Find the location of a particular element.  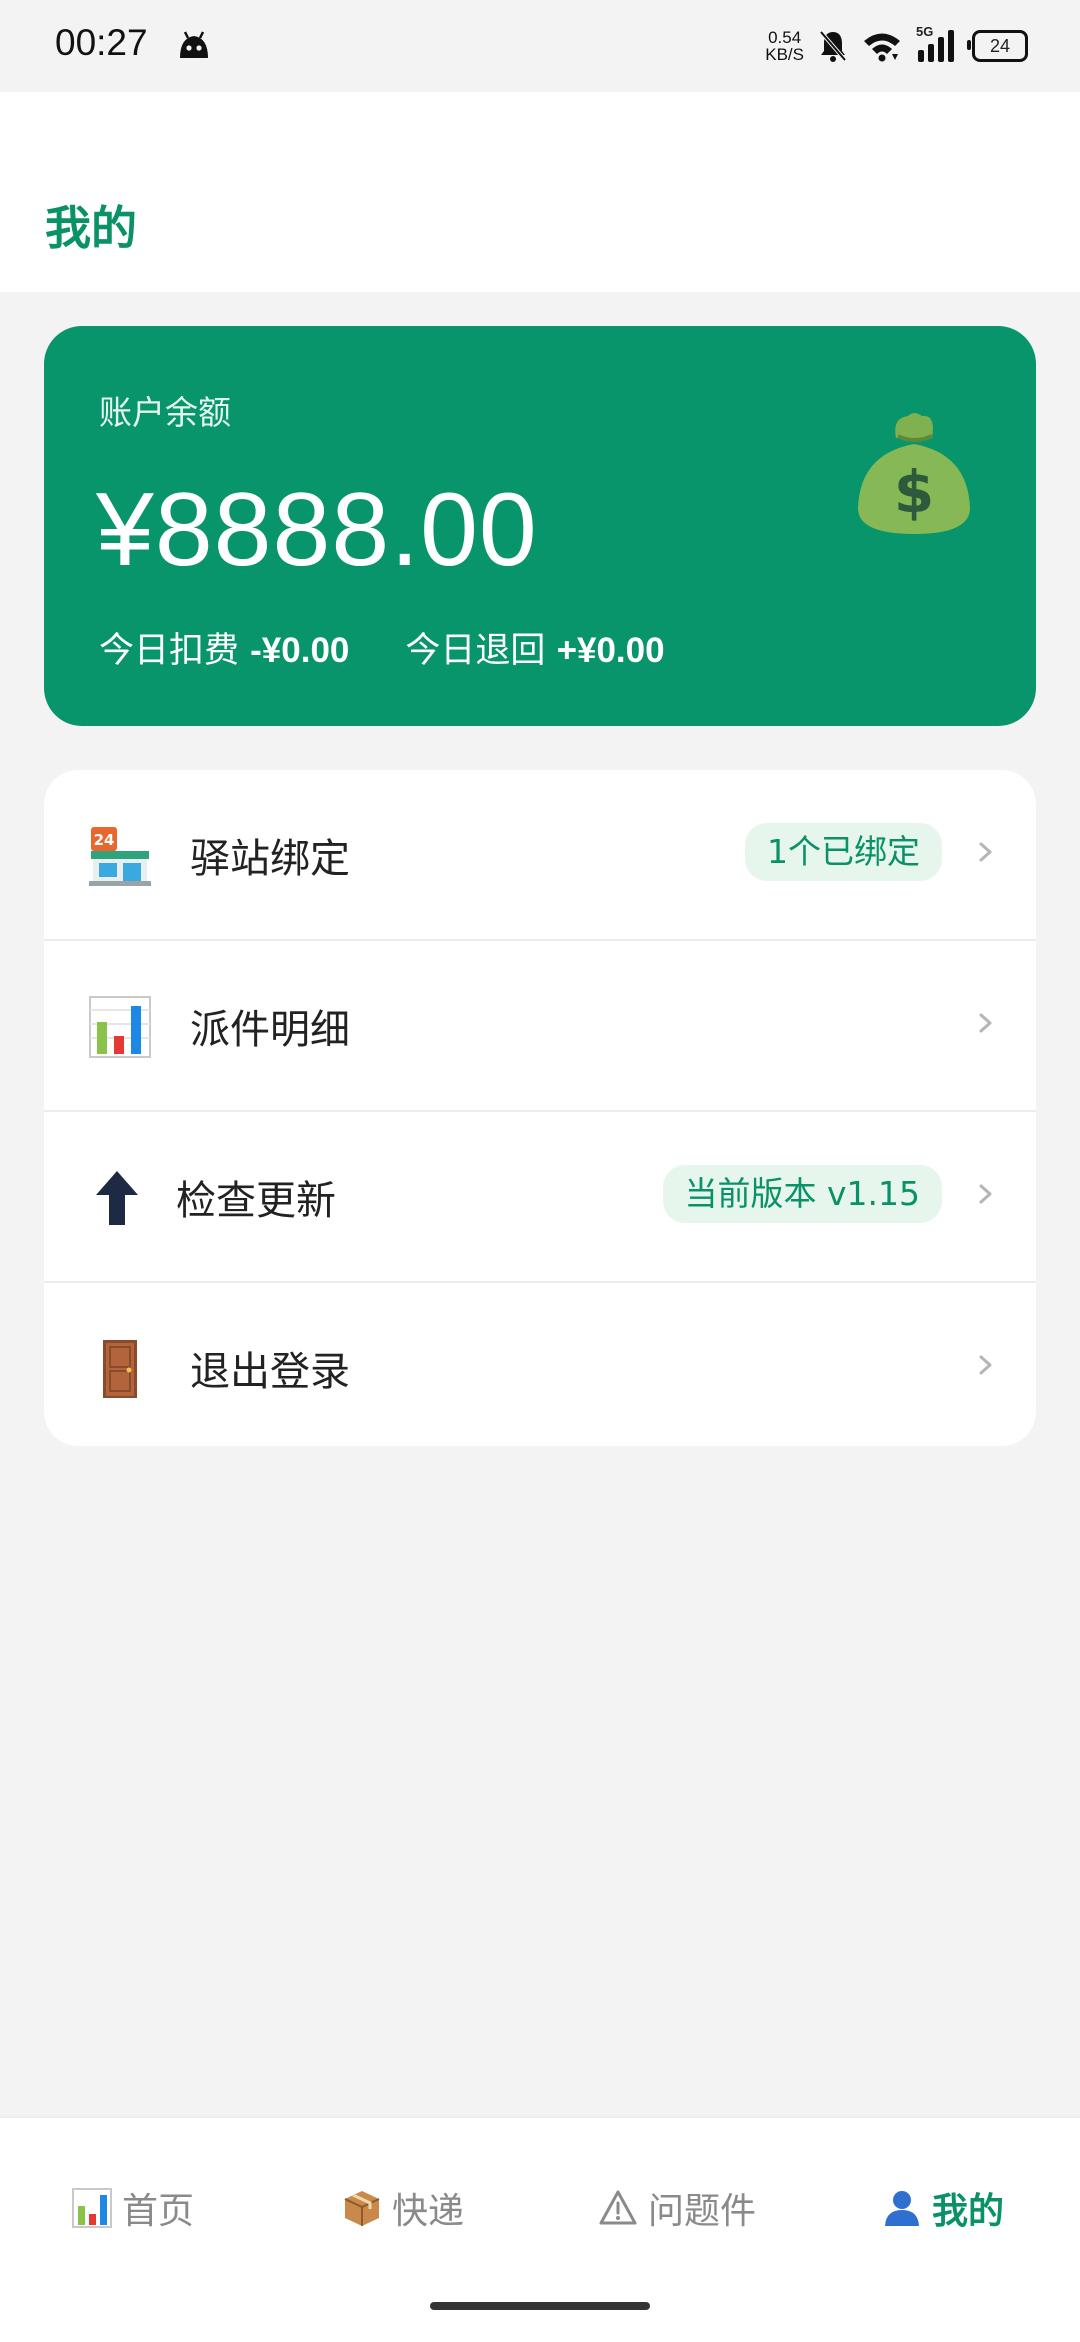

tab-problem-items: 问题件 is located at coordinates (677, 2208).